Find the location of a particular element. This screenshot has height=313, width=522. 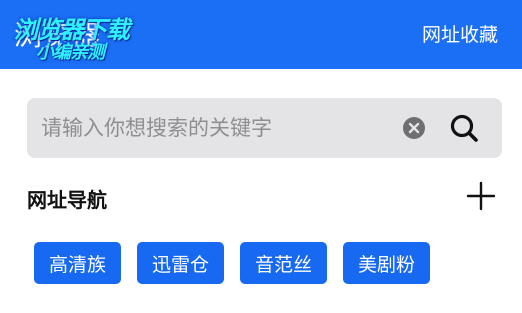

plus-icon is located at coordinates (481, 196).